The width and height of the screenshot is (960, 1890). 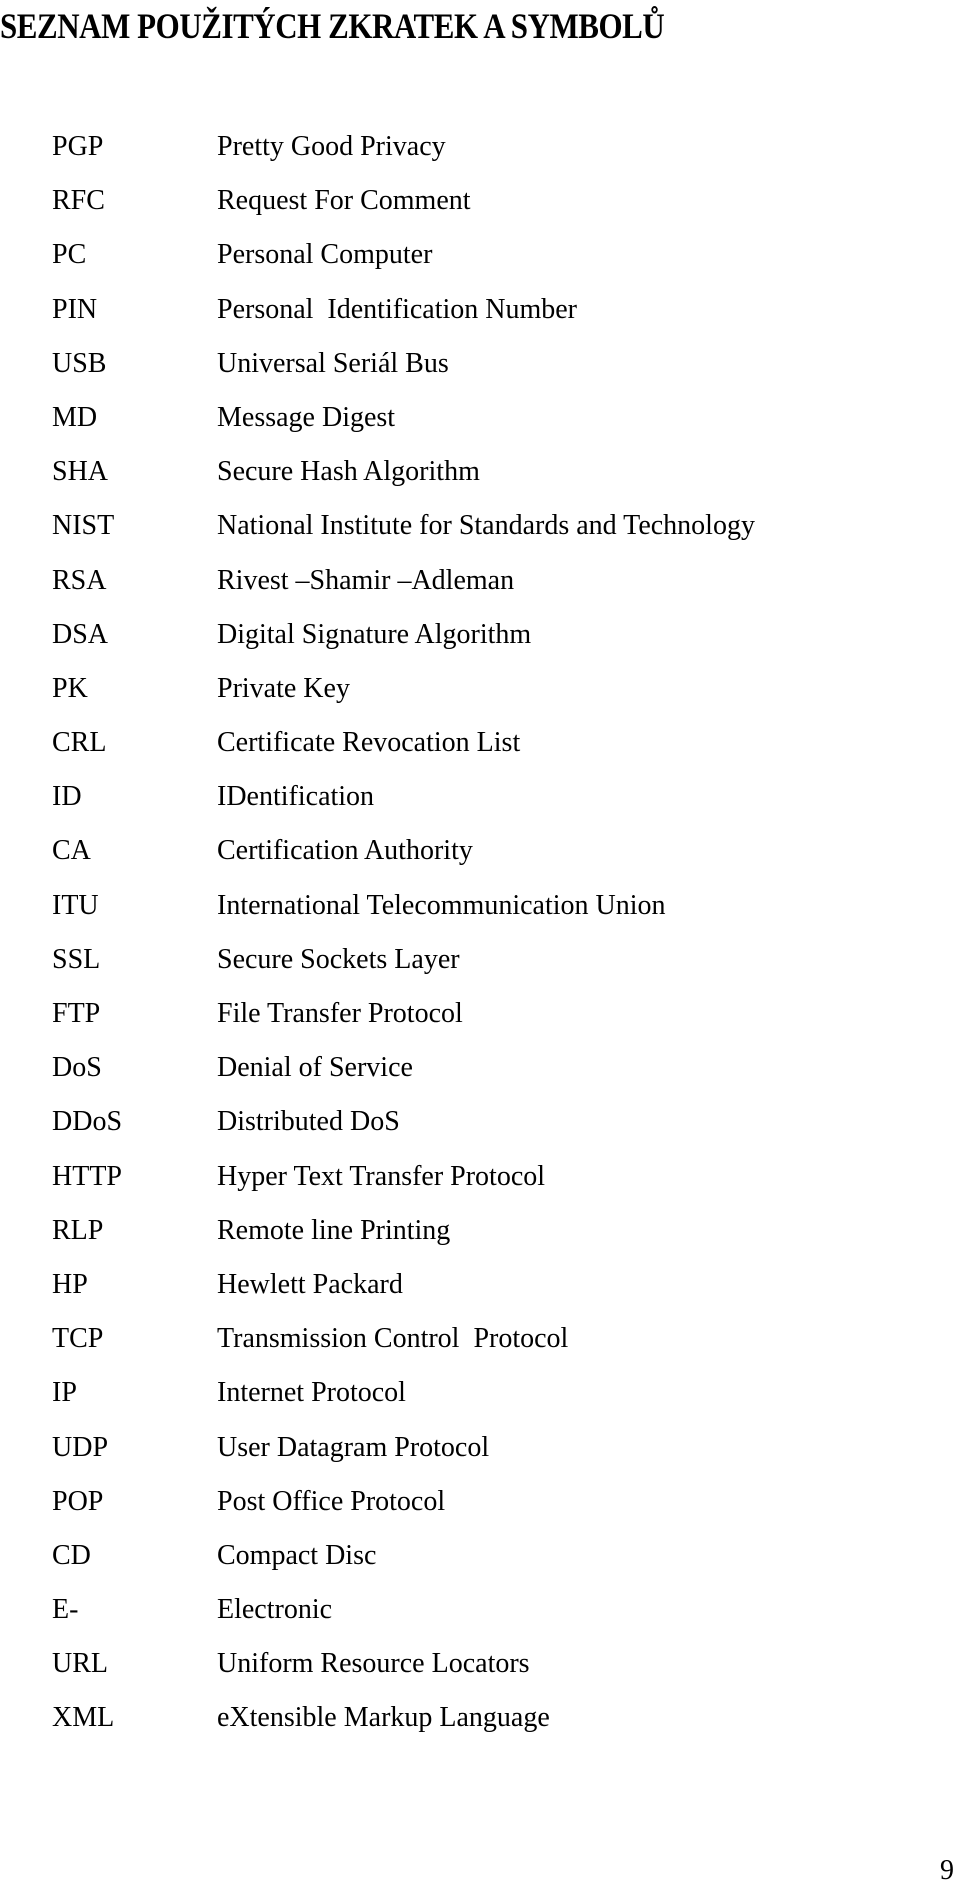 I want to click on abbreviation-term: XML, so click(x=83, y=1718).